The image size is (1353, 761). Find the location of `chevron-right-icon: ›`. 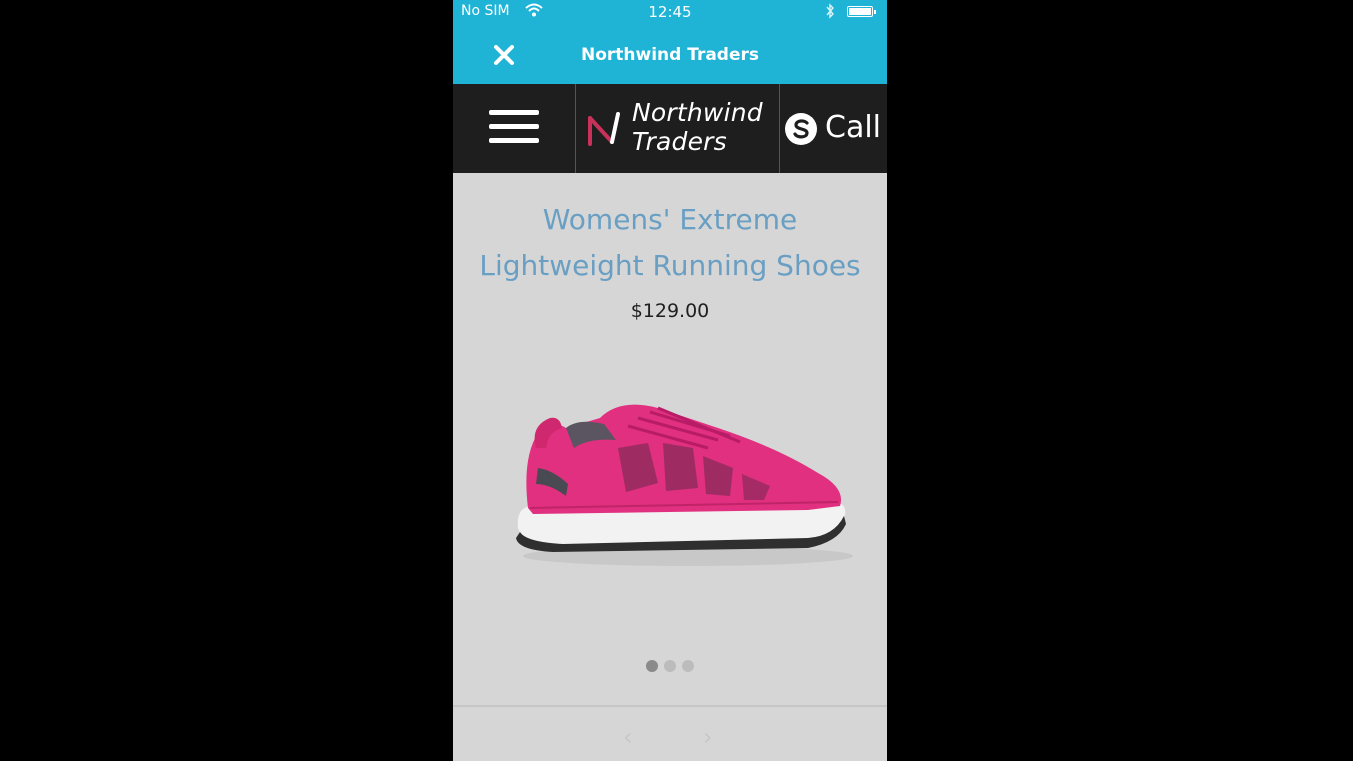

chevron-right-icon: › is located at coordinates (708, 737).